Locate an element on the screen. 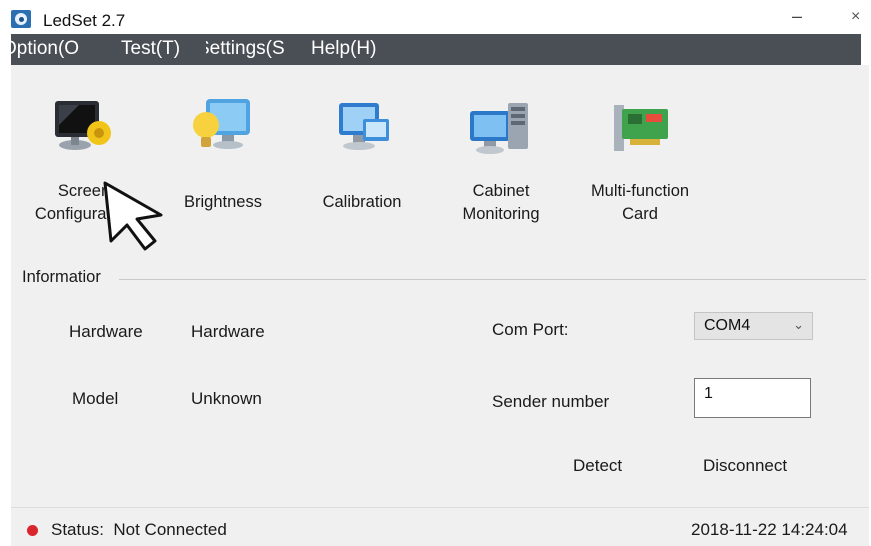 This screenshot has width=871, height=546. screen-configuration-icon is located at coordinates (83, 125).